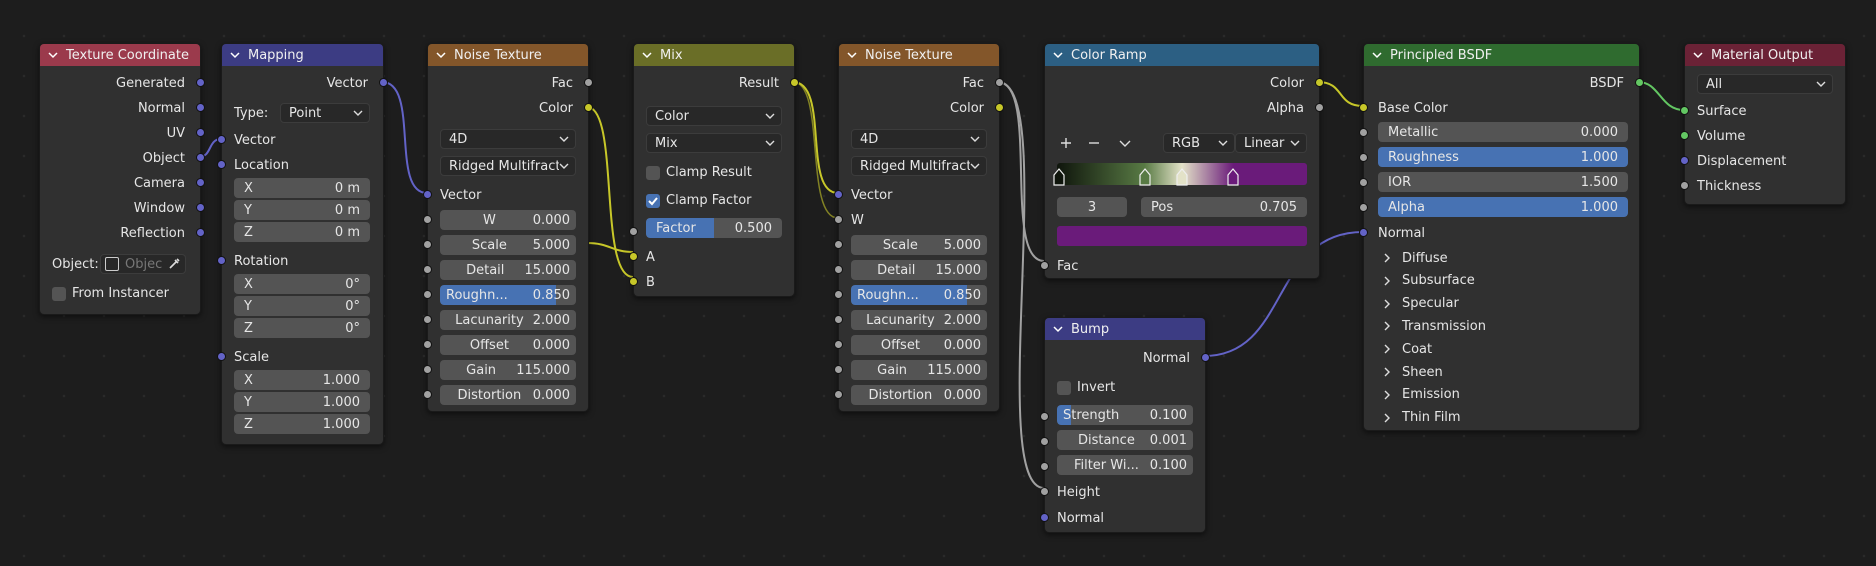  What do you see at coordinates (1125, 329) in the screenshot?
I see `node-header: Bump` at bounding box center [1125, 329].